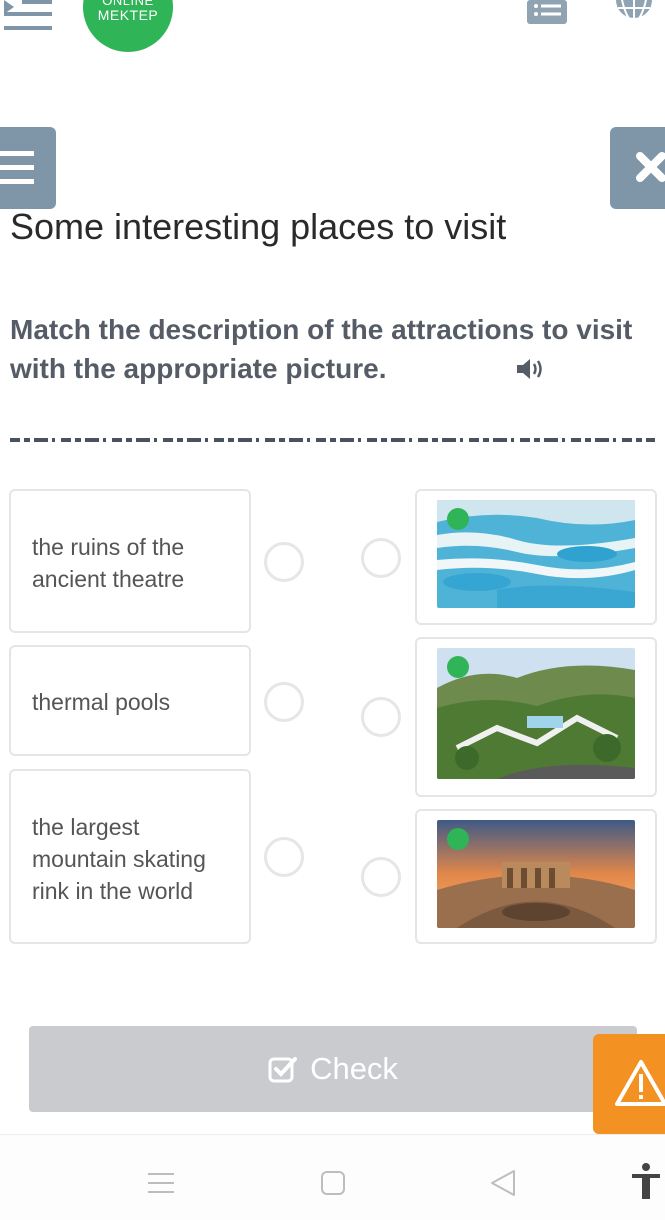 Image resolution: width=665 pixels, height=1220 pixels. What do you see at coordinates (17, 167) in the screenshot?
I see `hamburger-icon` at bounding box center [17, 167].